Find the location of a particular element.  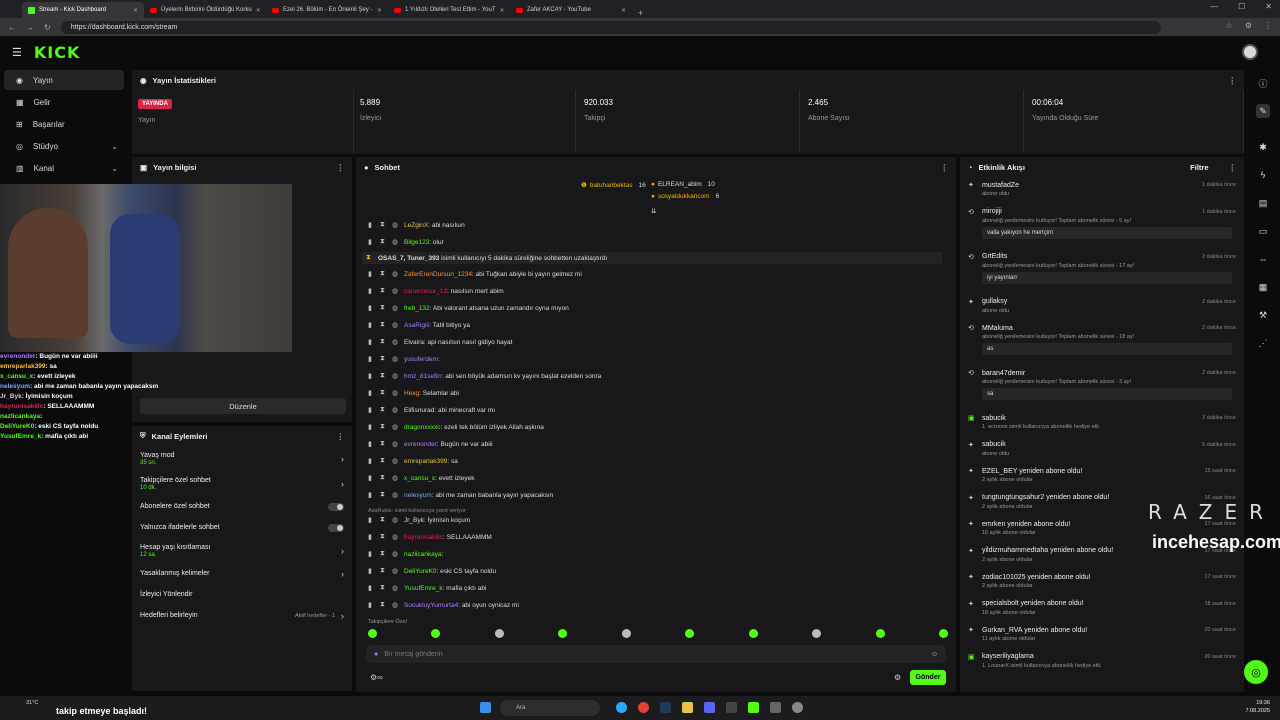

sidebar-item: ◉ Yayın is located at coordinates (64, 80).